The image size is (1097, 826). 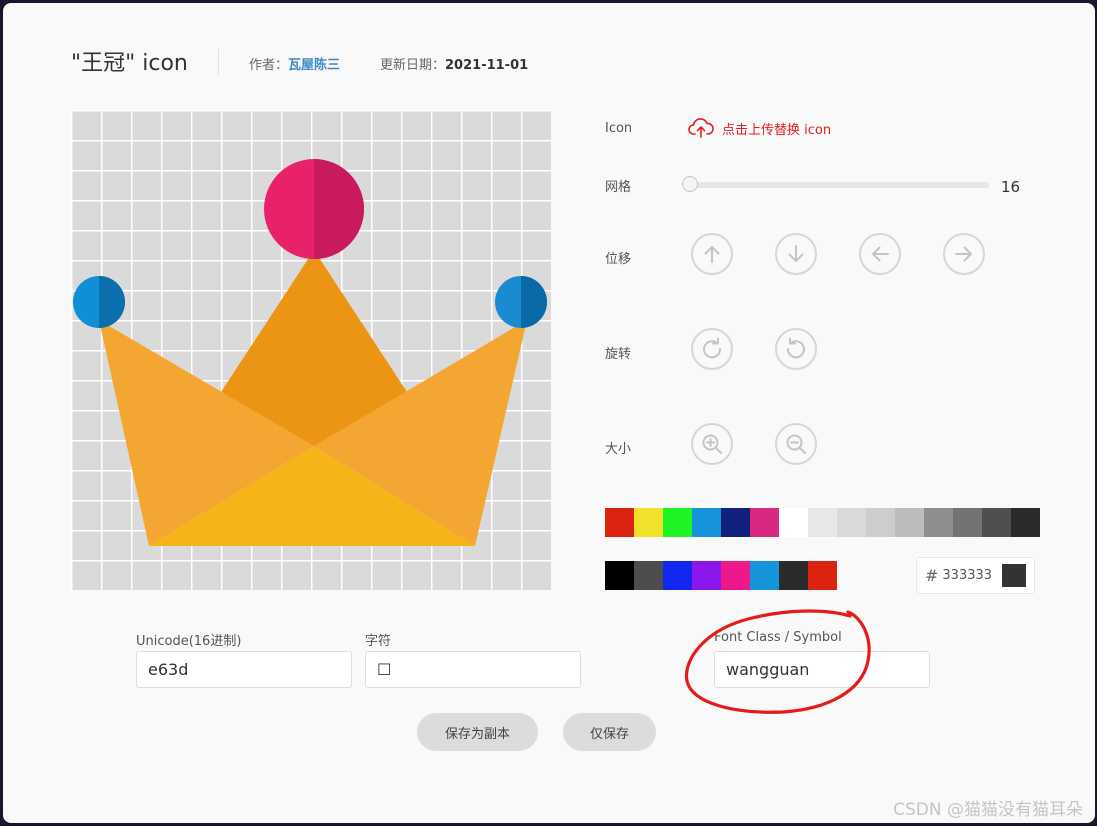 What do you see at coordinates (618, 449) in the screenshot?
I see `size-label: 大小` at bounding box center [618, 449].